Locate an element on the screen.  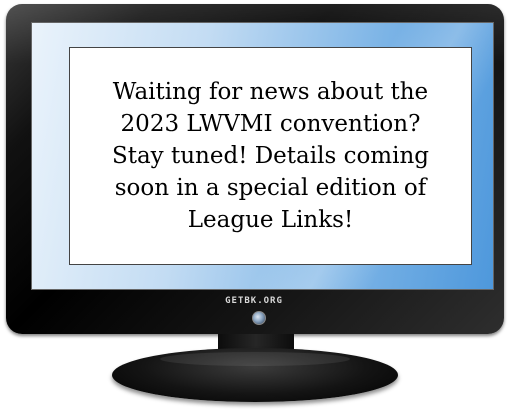
stand-highlight is located at coordinates (255, 359).